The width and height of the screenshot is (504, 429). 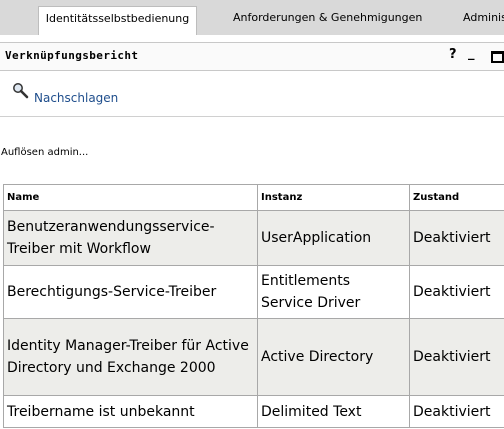 What do you see at coordinates (117, 20) in the screenshot?
I see `tab-identity-self-service: Identitätsselbstbedienung` at bounding box center [117, 20].